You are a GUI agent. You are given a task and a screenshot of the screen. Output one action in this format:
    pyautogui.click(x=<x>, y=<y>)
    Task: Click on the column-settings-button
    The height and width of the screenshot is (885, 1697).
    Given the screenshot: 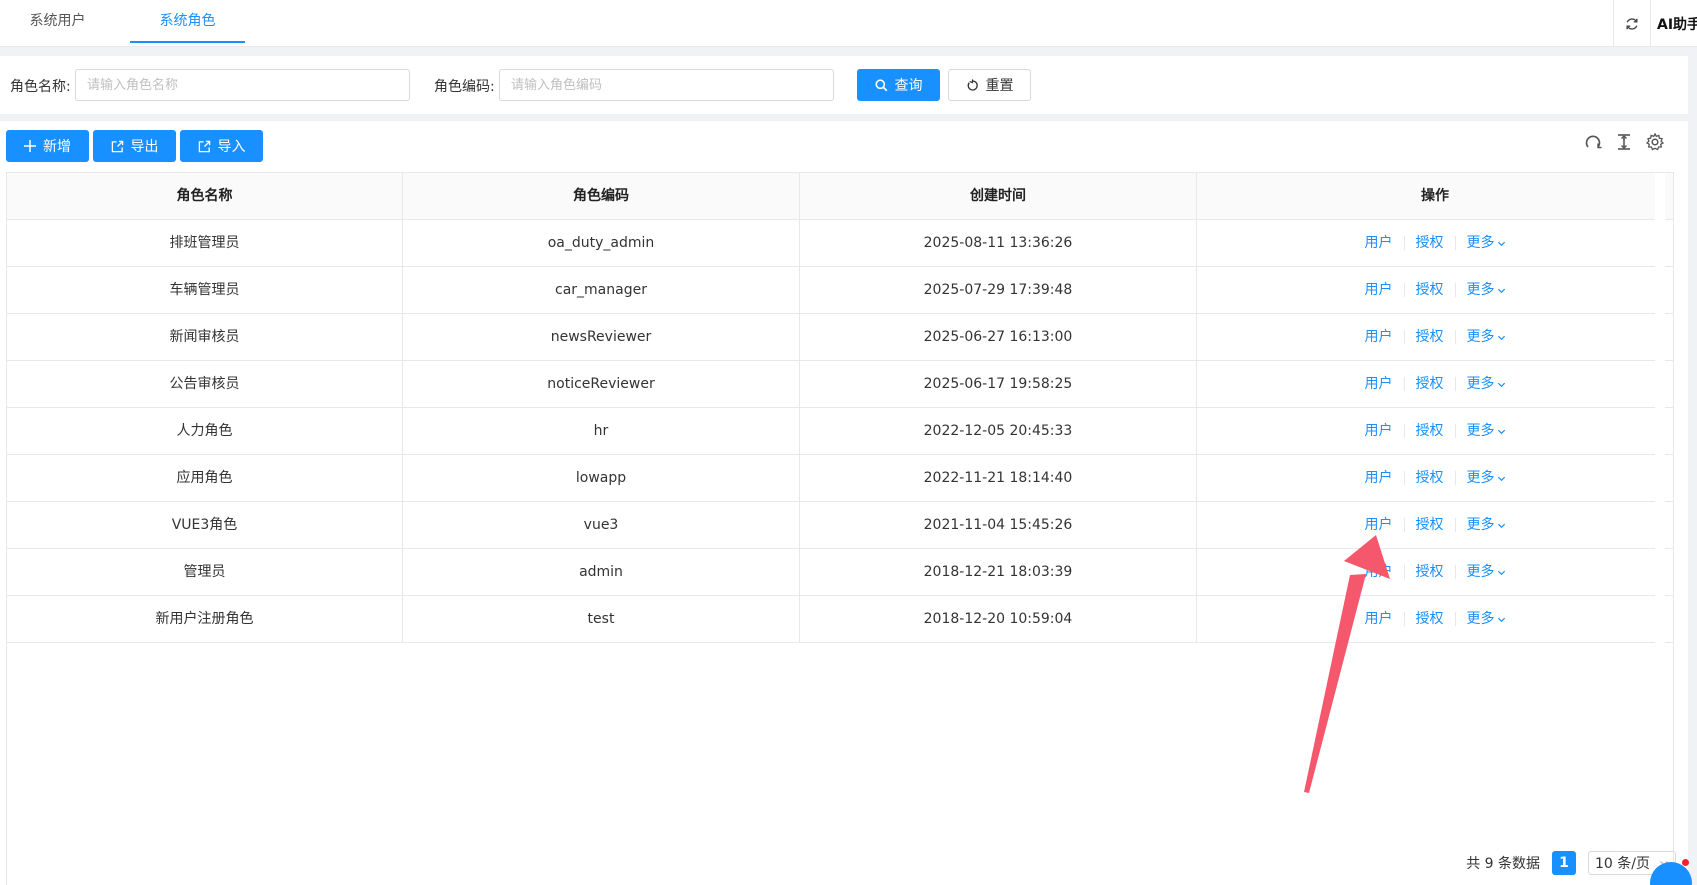 What is the action you would take?
    pyautogui.click(x=1655, y=142)
    